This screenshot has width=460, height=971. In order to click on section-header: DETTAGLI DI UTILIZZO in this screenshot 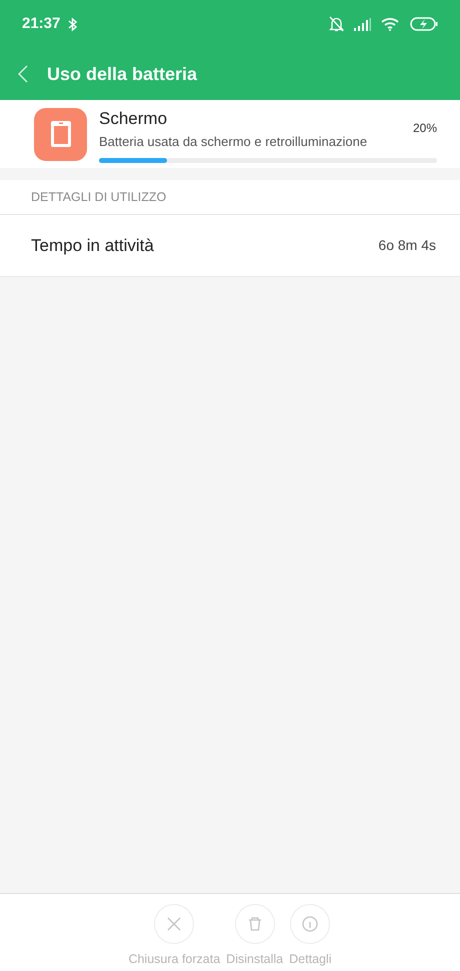, I will do `click(98, 197)`.